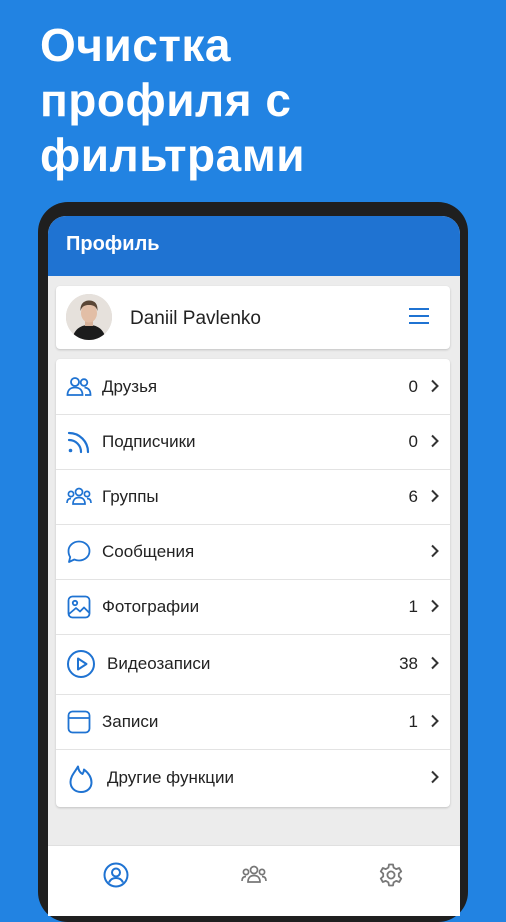 The width and height of the screenshot is (506, 922). Describe the element at coordinates (253, 442) in the screenshot. I see `menu-item-subscribers: Подписчики 0` at that location.